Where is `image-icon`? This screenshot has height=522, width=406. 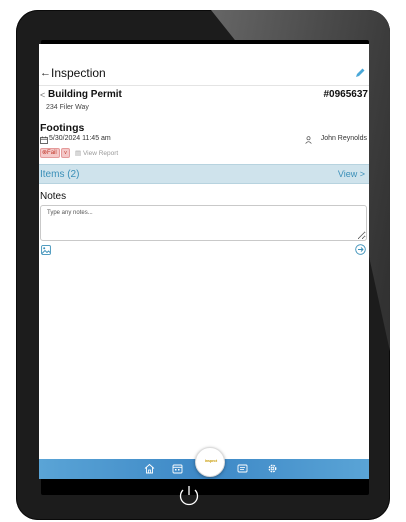
image-icon is located at coordinates (46, 250).